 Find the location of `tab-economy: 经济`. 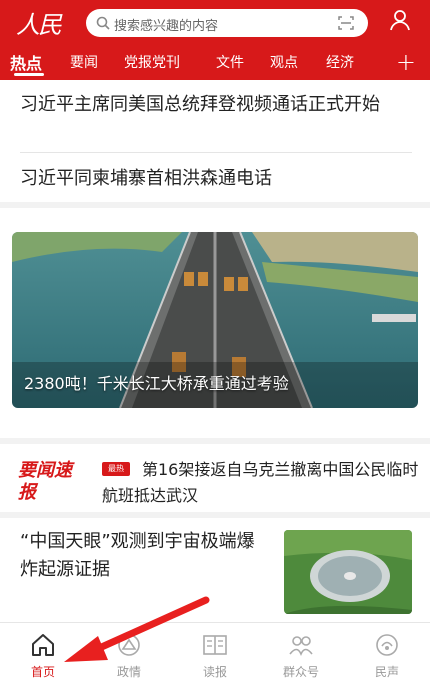

tab-economy: 经济 is located at coordinates (340, 62).